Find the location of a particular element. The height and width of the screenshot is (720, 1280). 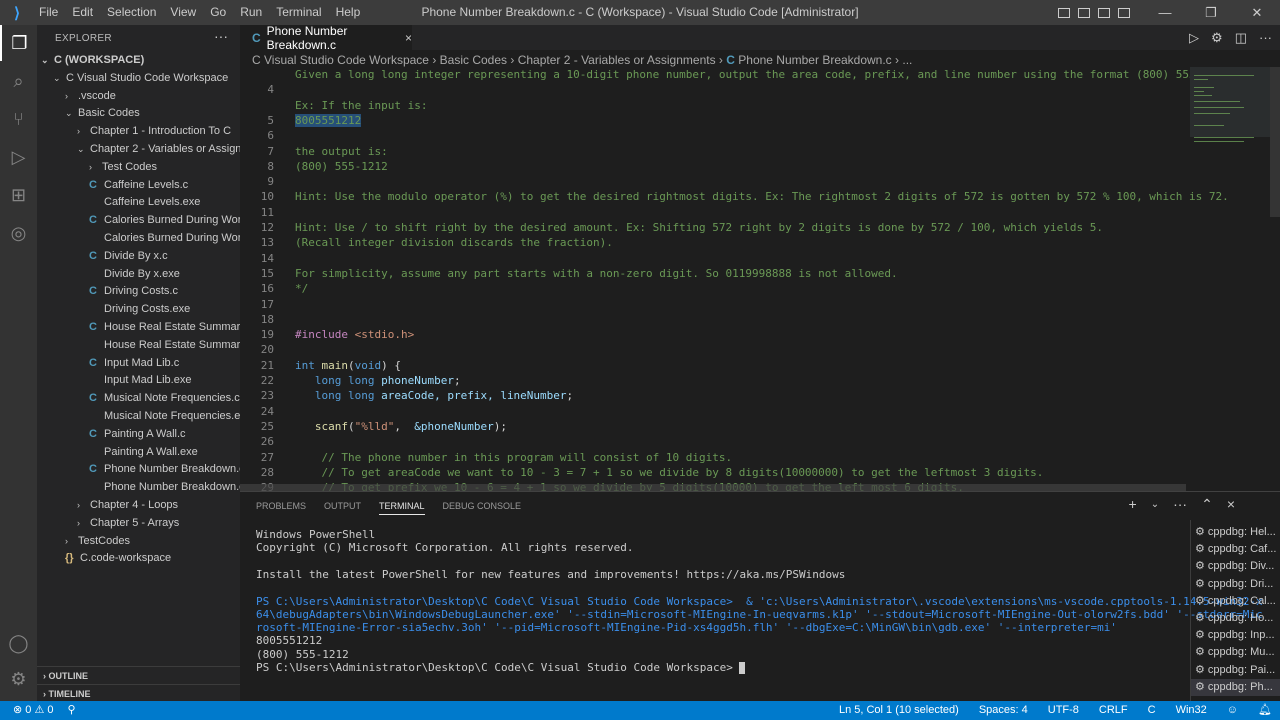

tree-item: › TestCodes is located at coordinates (138, 541).